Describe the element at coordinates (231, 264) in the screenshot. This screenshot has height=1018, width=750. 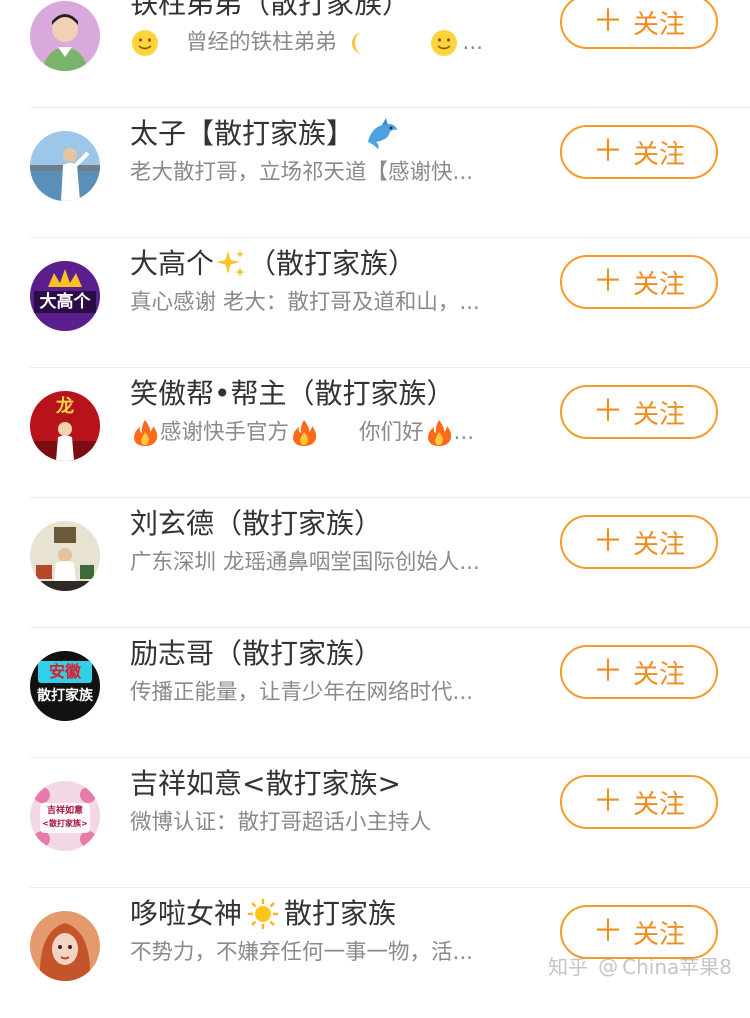
I see `sparkles-emoji-icon` at that location.